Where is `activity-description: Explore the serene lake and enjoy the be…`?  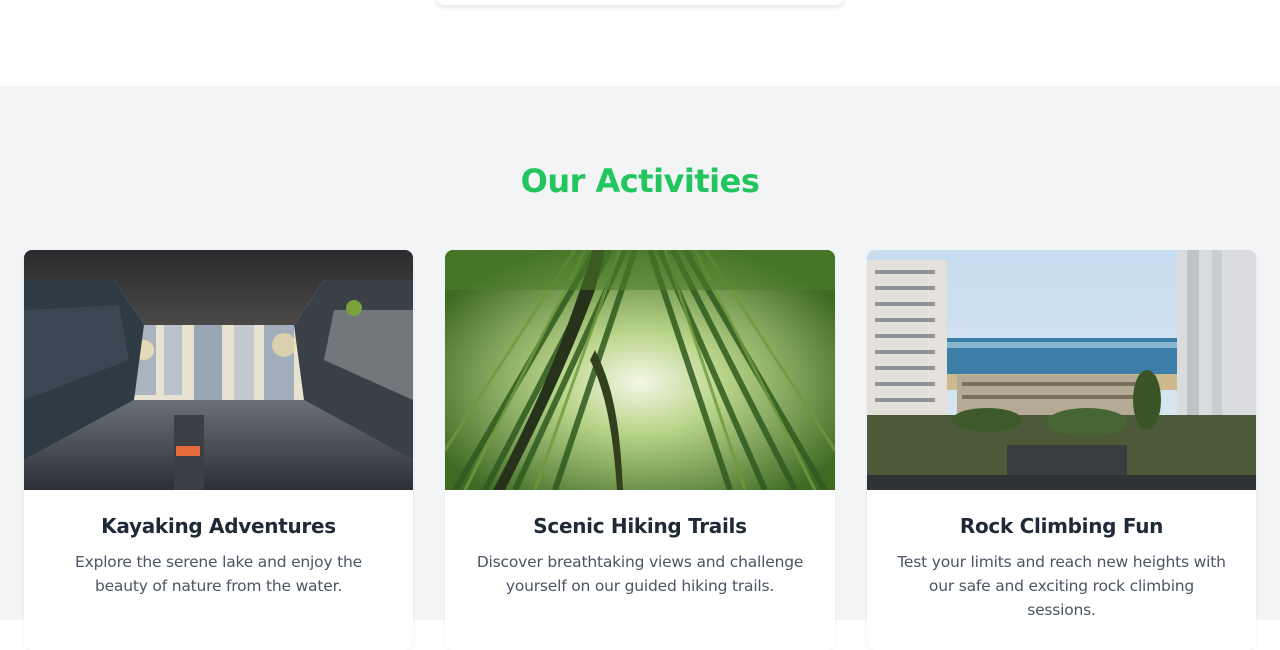
activity-description: Explore the serene lake and enjoy the be… is located at coordinates (218, 574).